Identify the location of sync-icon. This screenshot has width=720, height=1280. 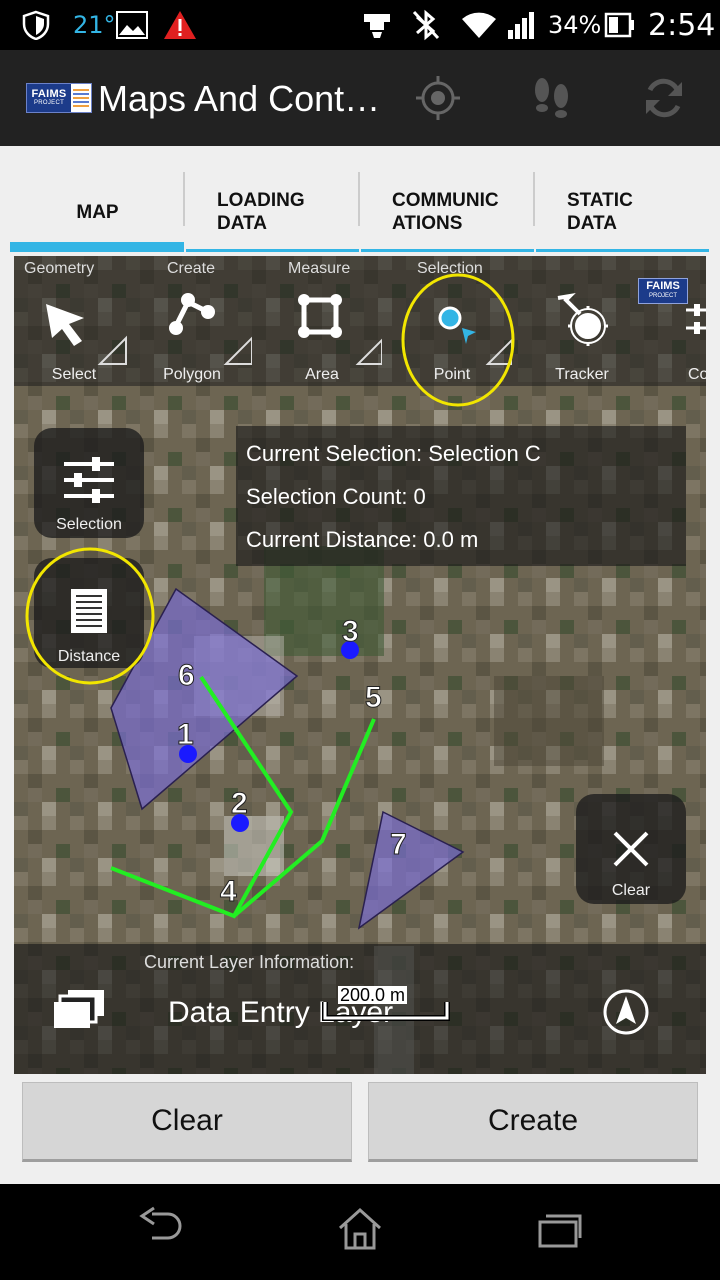
(664, 98).